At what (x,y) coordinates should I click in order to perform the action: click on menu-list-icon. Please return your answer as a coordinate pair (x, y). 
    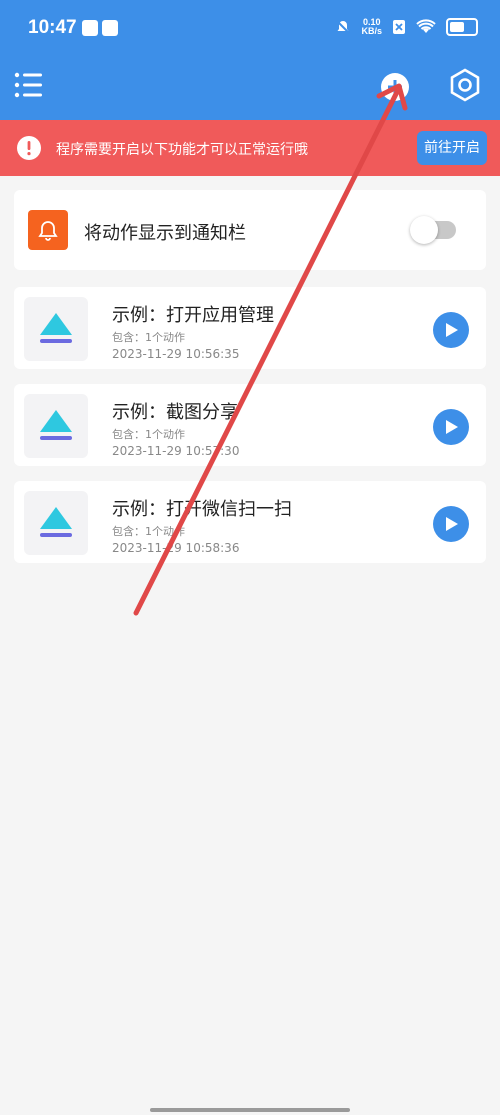
    Looking at the image, I should click on (29, 85).